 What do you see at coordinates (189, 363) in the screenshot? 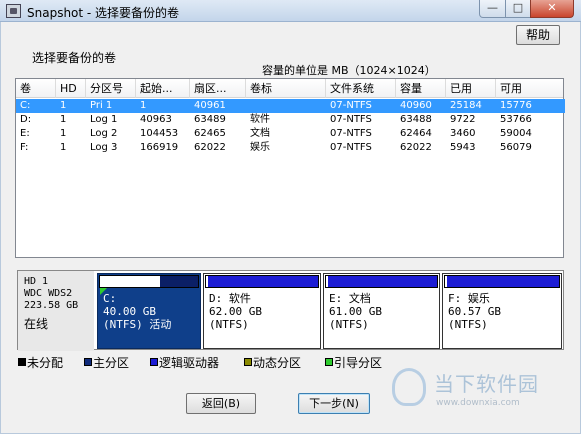
I see `legend-label: 逻辑驱动器` at bounding box center [189, 363].